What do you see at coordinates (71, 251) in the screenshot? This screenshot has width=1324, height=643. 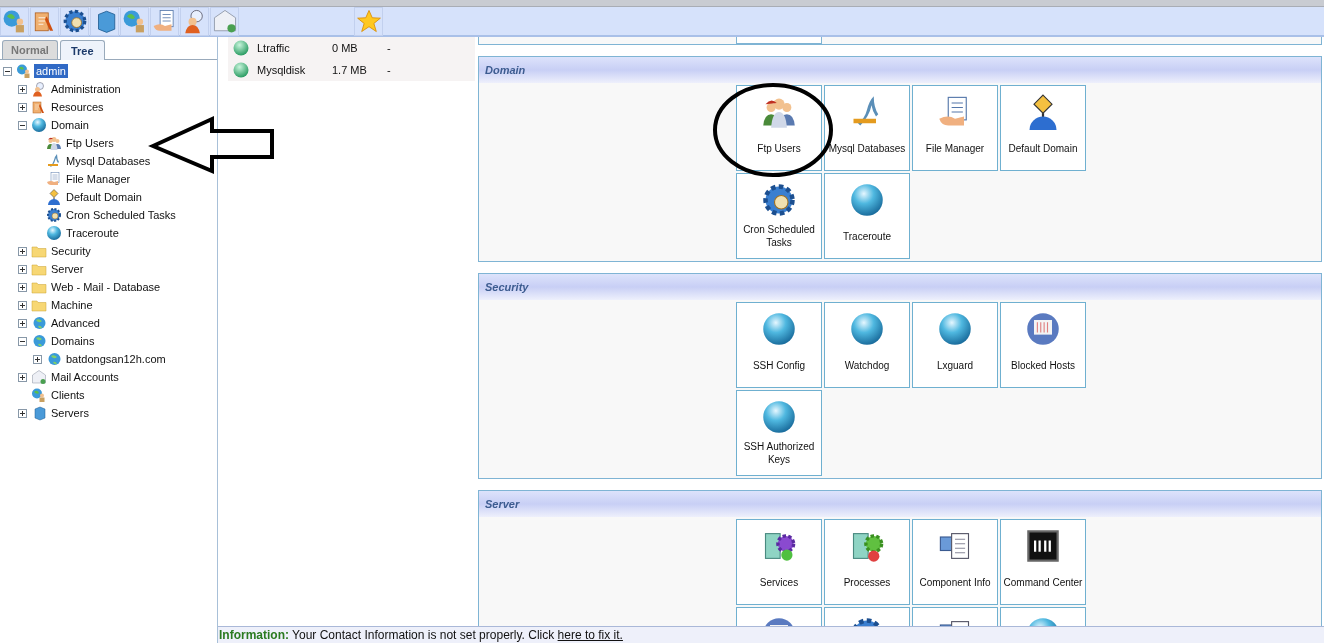 I see `tree-item: Security` at bounding box center [71, 251].